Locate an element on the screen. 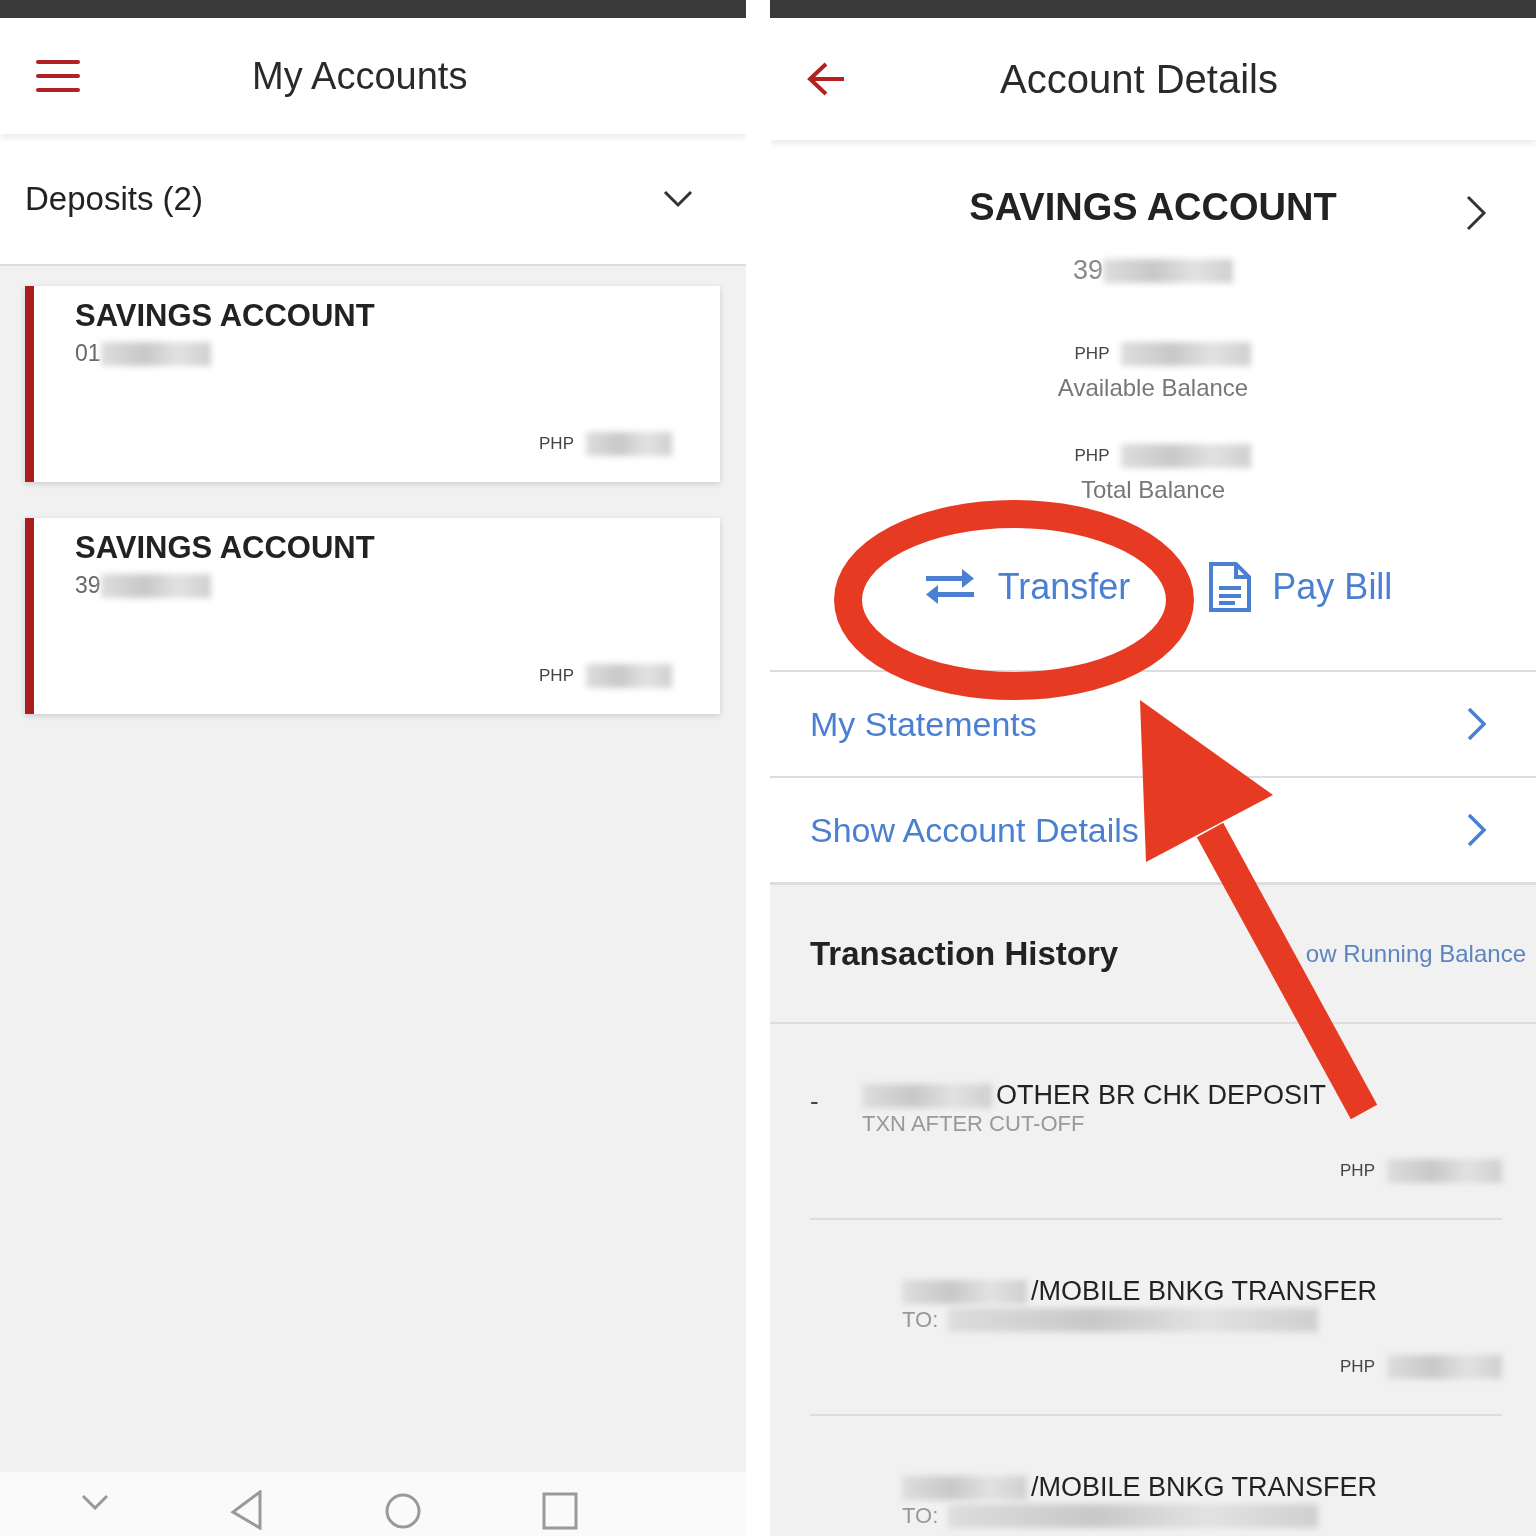  action-button: Pay Bill is located at coordinates (1300, 587).